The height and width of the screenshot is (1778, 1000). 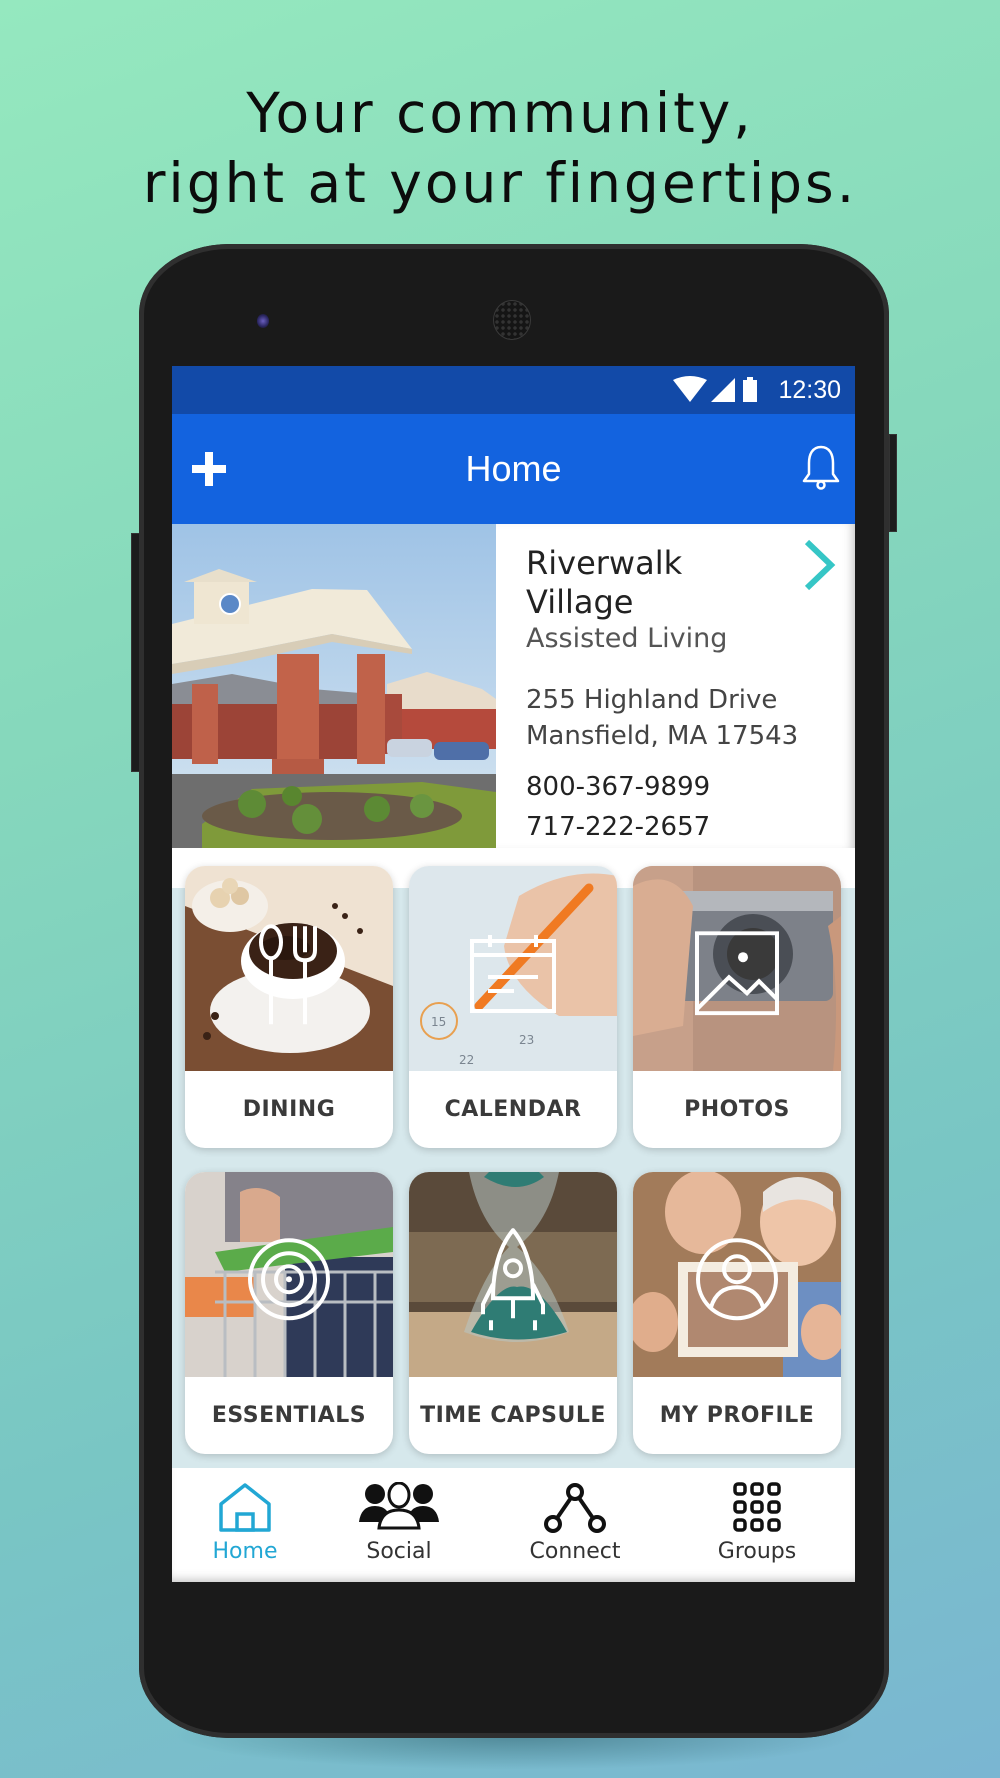 I want to click on earpiece-speaker-icon, so click(x=512, y=320).